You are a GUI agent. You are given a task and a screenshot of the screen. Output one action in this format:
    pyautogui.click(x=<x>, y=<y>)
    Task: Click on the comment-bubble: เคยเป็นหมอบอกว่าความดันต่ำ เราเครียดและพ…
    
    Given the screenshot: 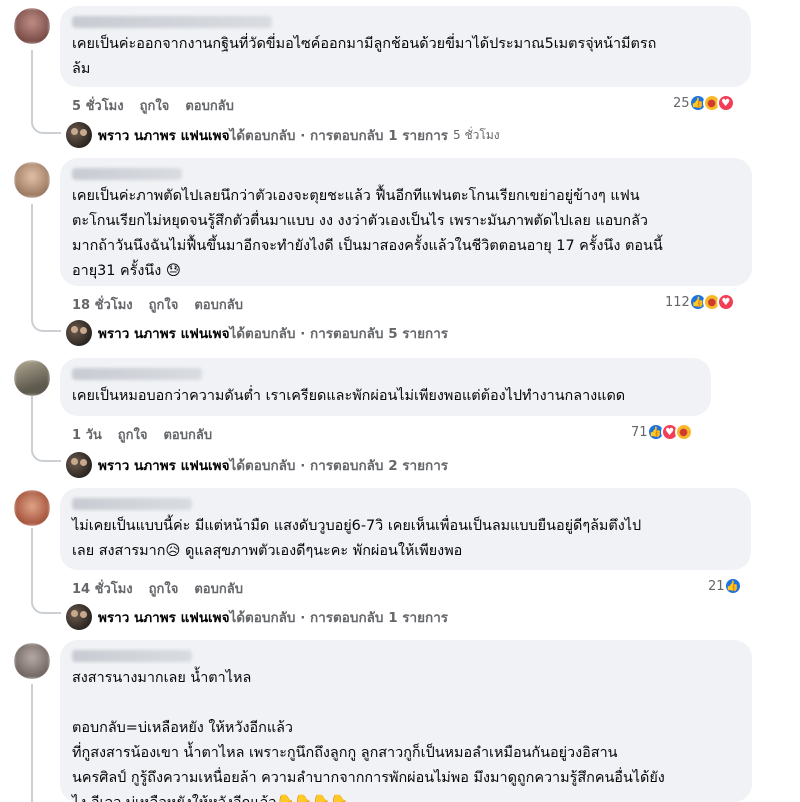 What is the action you would take?
    pyautogui.click(x=385, y=387)
    